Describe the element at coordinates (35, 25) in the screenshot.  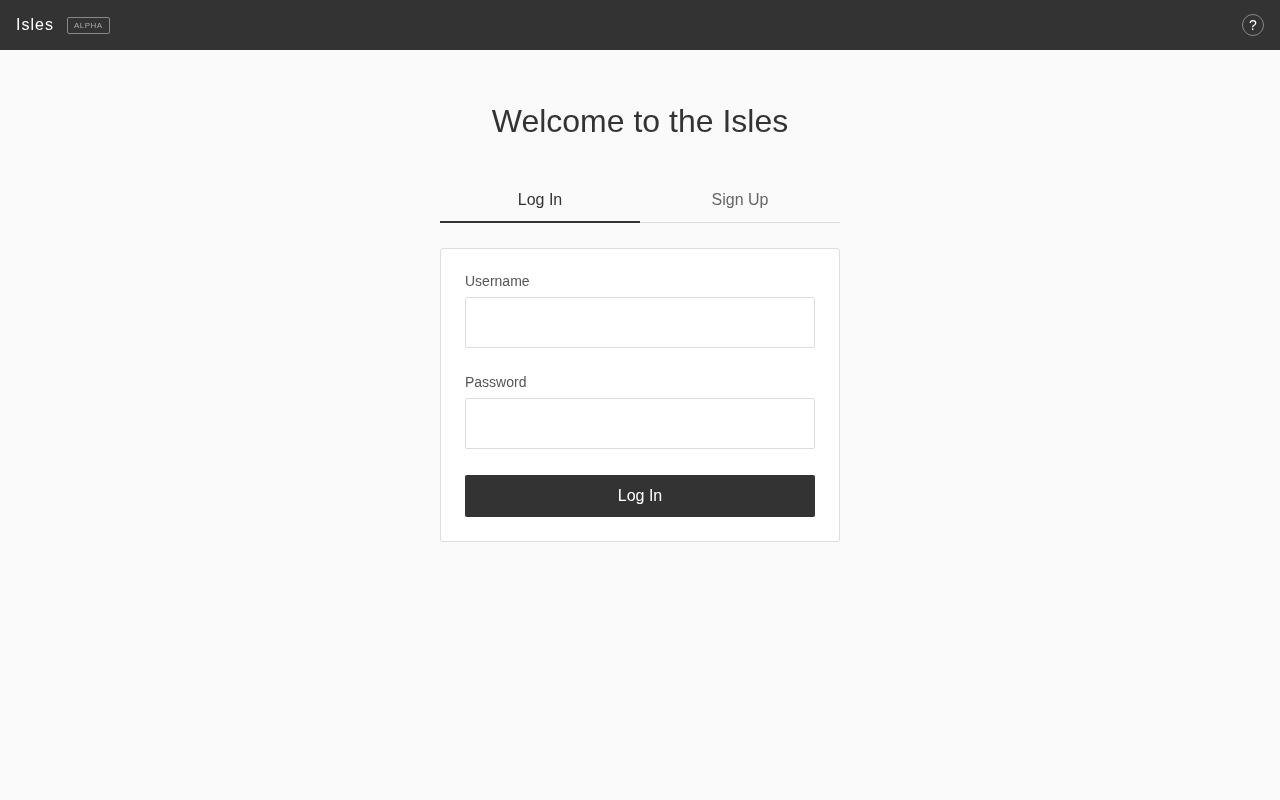
I see `app-title: Isles` at that location.